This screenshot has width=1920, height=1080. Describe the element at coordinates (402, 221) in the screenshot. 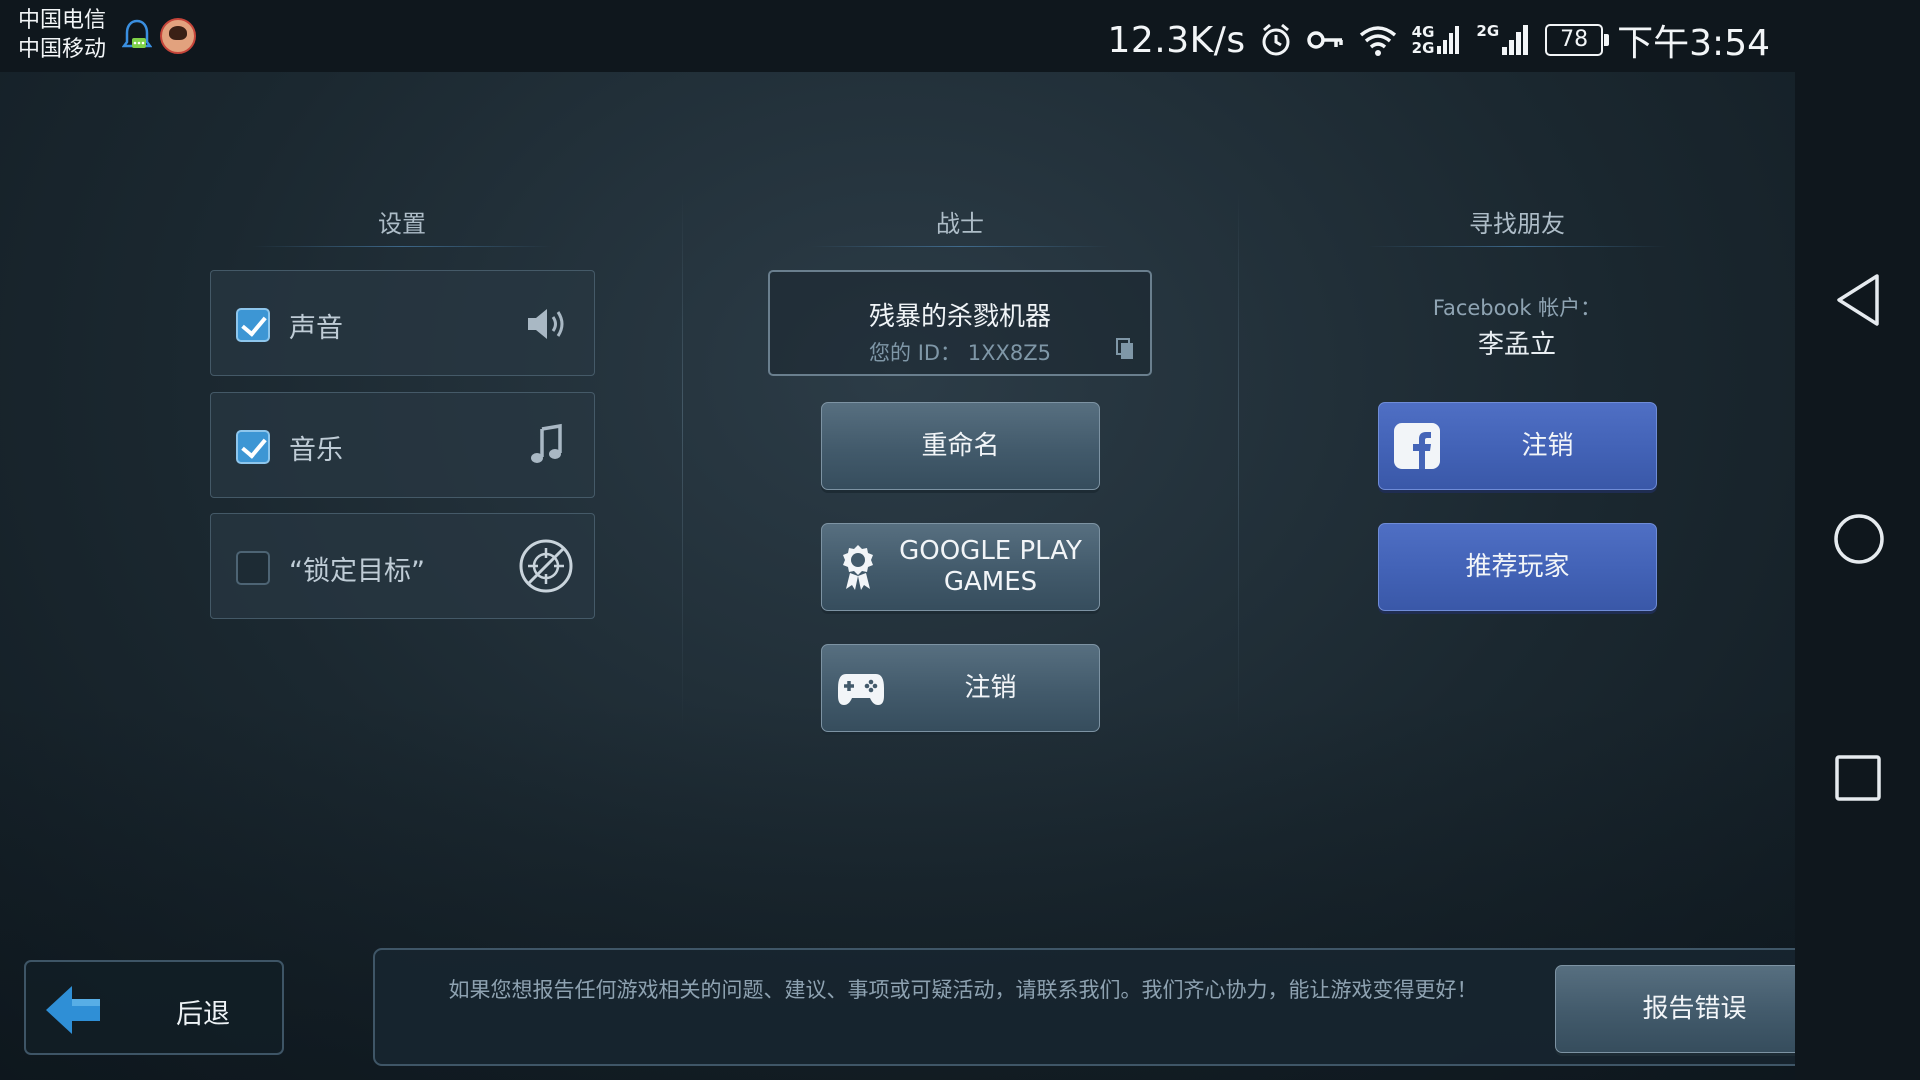

I see `settings-title: 设置` at that location.